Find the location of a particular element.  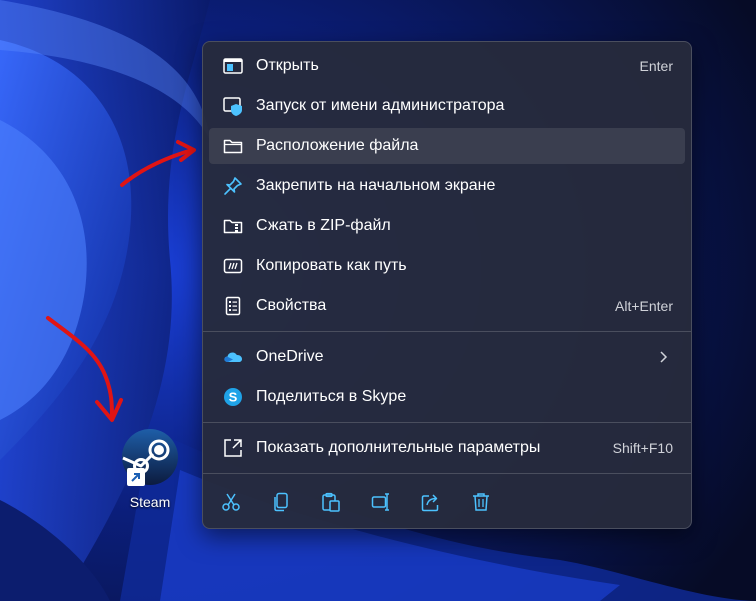

shortcut-hint: Enter is located at coordinates (656, 66).